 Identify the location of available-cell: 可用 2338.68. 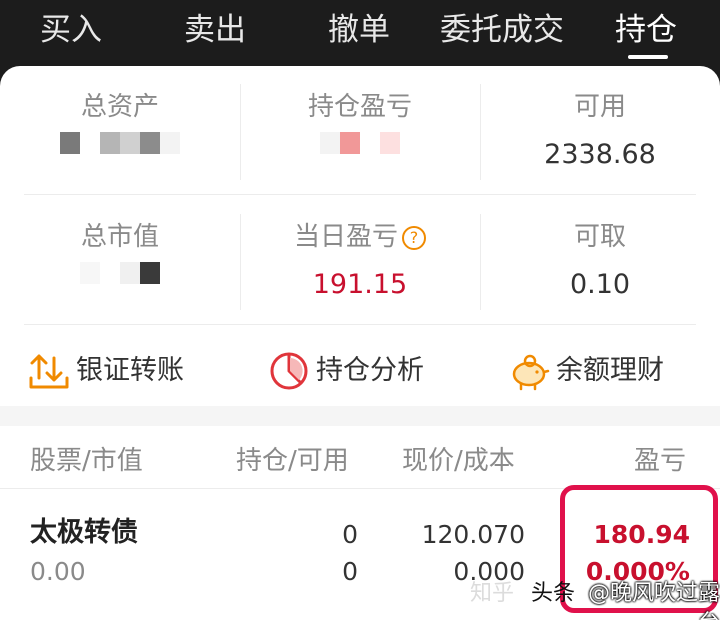
(600, 131).